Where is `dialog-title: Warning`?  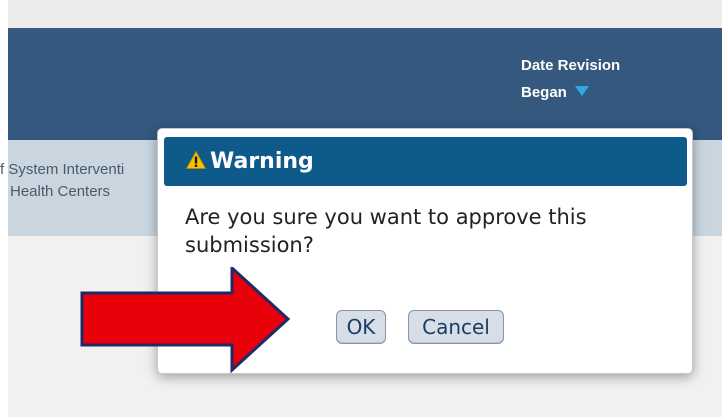 dialog-title: Warning is located at coordinates (262, 161).